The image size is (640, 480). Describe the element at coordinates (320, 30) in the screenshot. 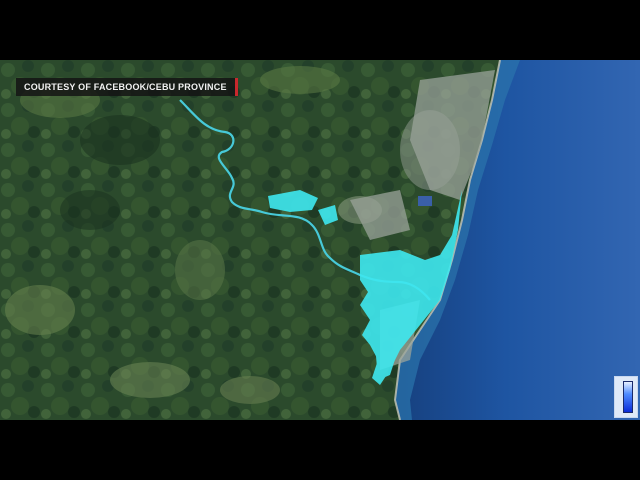

I see `letterbox-top` at that location.